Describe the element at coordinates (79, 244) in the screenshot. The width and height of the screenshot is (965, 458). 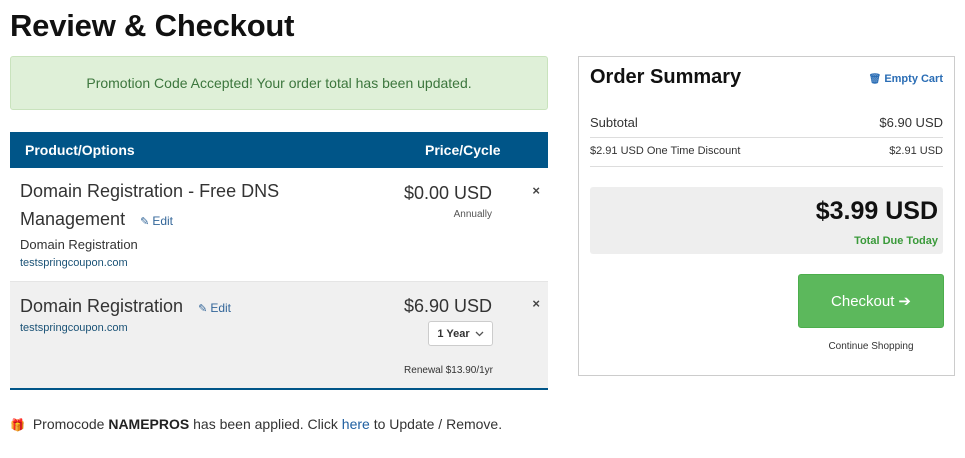
I see `item-type: Domain Registration` at that location.